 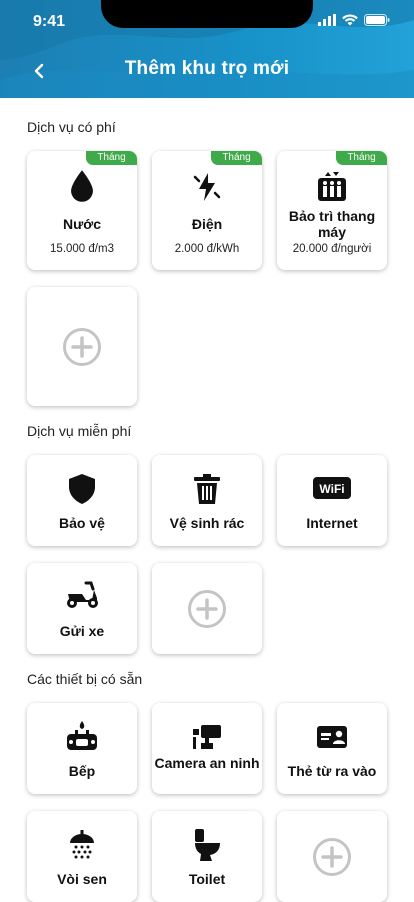 What do you see at coordinates (332, 249) in the screenshot?
I see `service-price: 20.000 đ/người` at bounding box center [332, 249].